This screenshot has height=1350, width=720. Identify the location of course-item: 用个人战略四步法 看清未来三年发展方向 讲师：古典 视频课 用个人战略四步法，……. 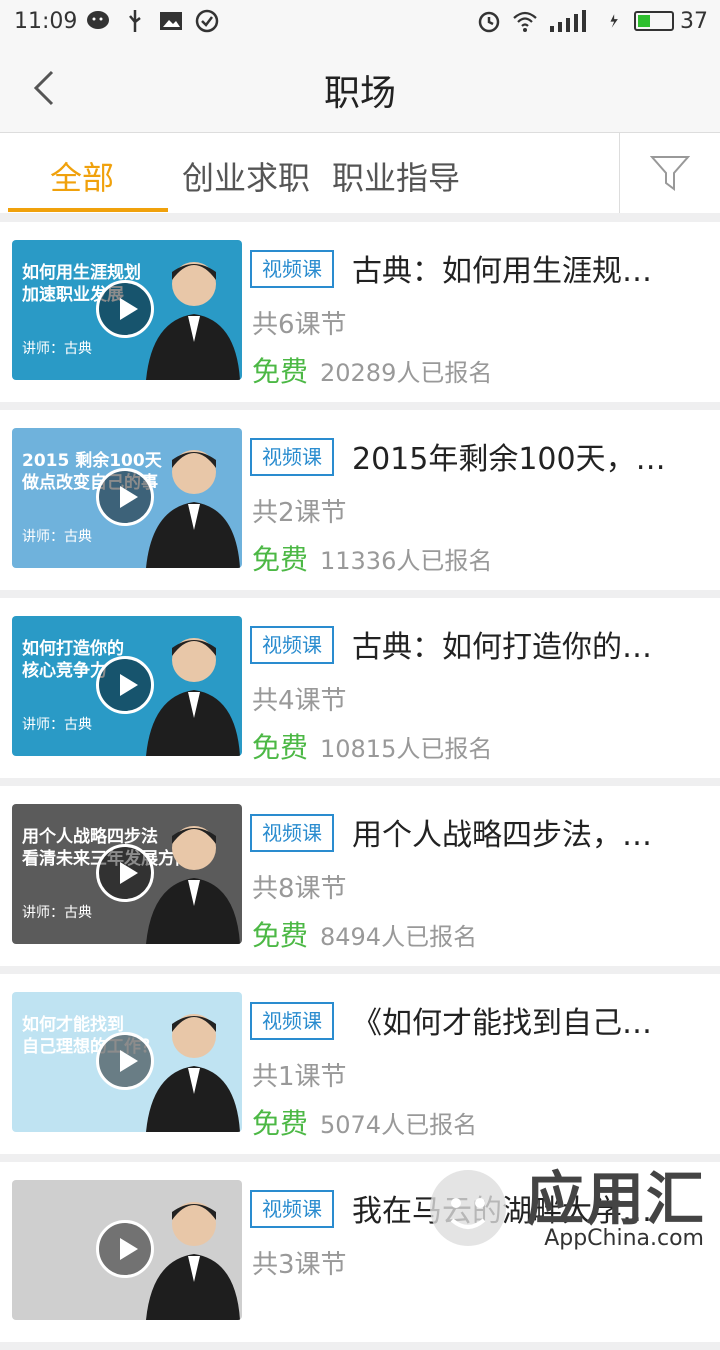
(360, 876).